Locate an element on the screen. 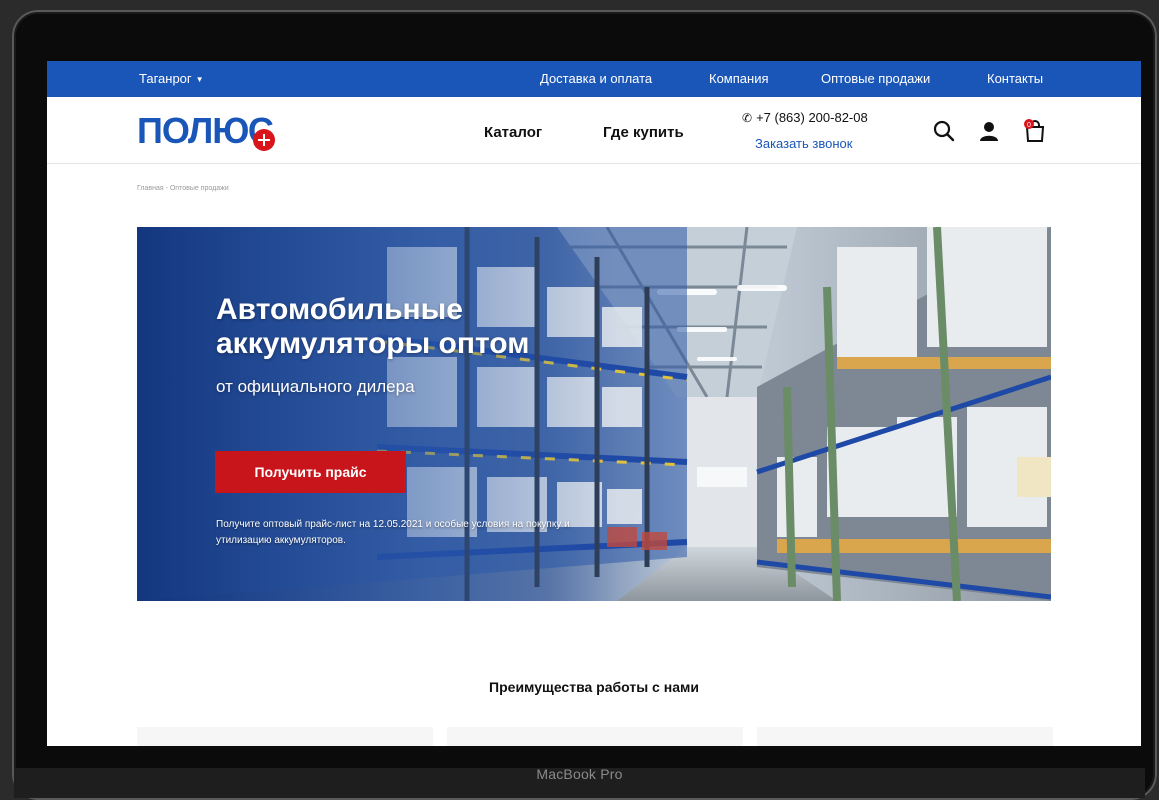 This screenshot has width=1159, height=800. logo-text: ПОЛЮС is located at coordinates (205, 130).